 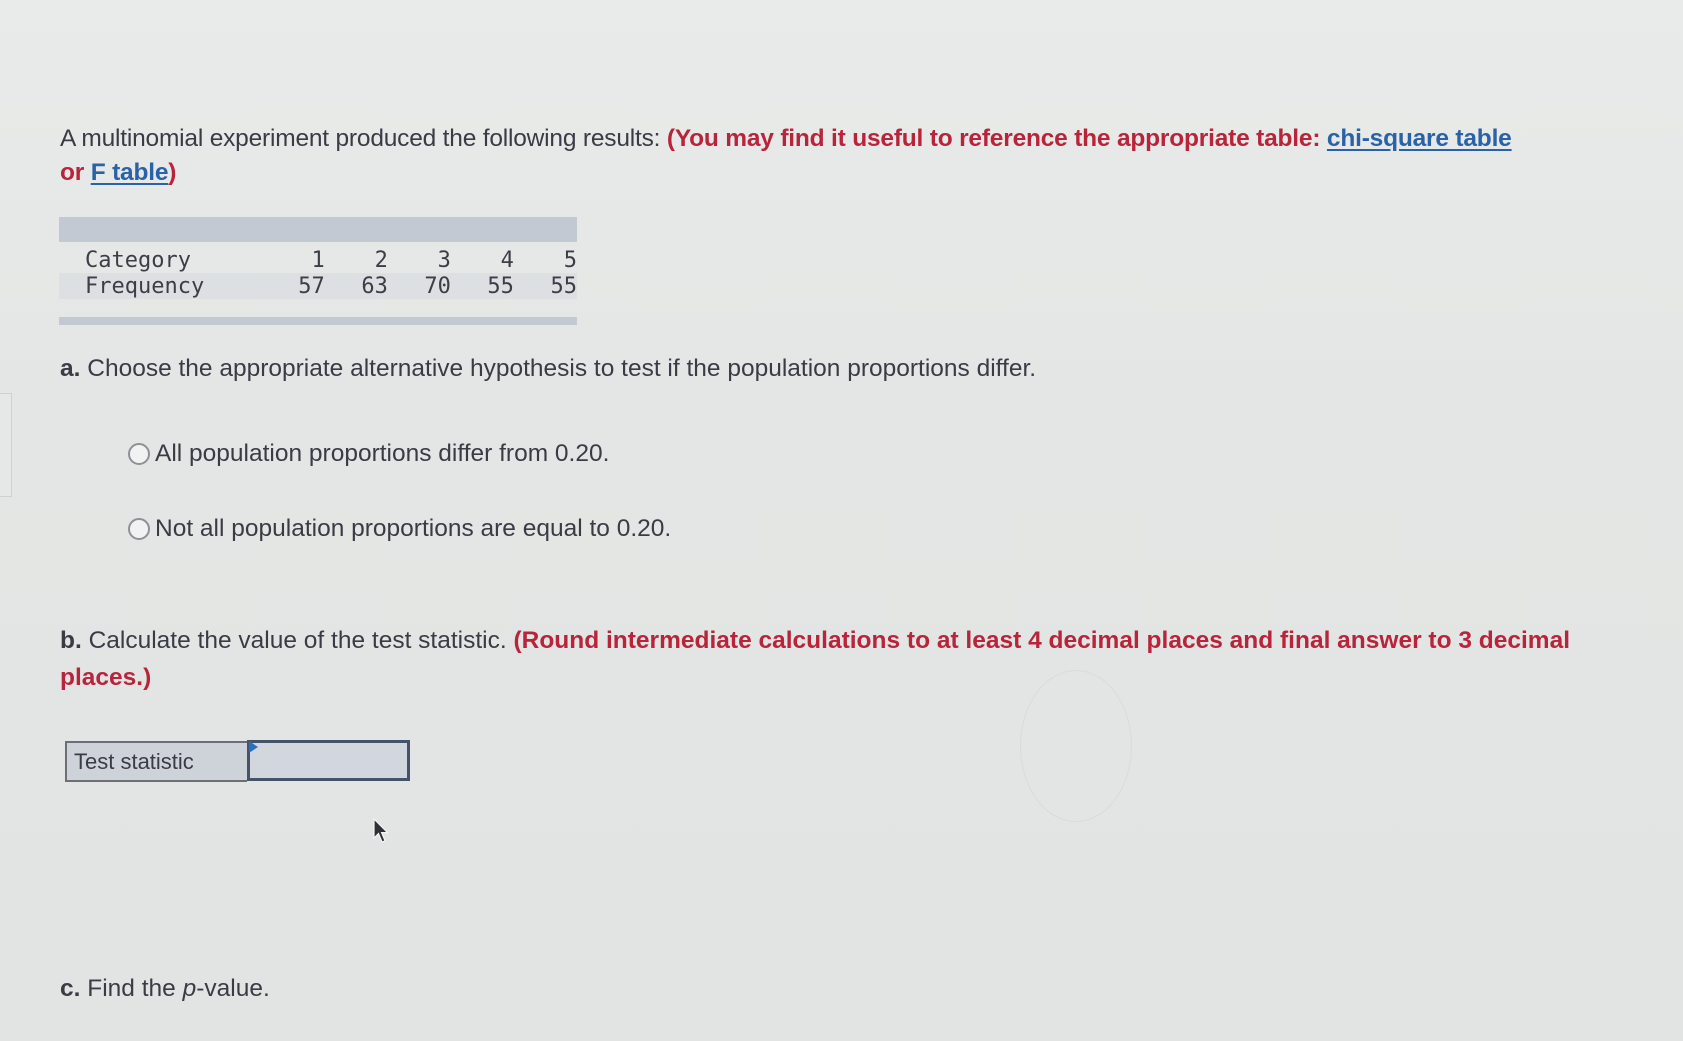 I want to click on reference-note-suffix: ), so click(x=172, y=172).